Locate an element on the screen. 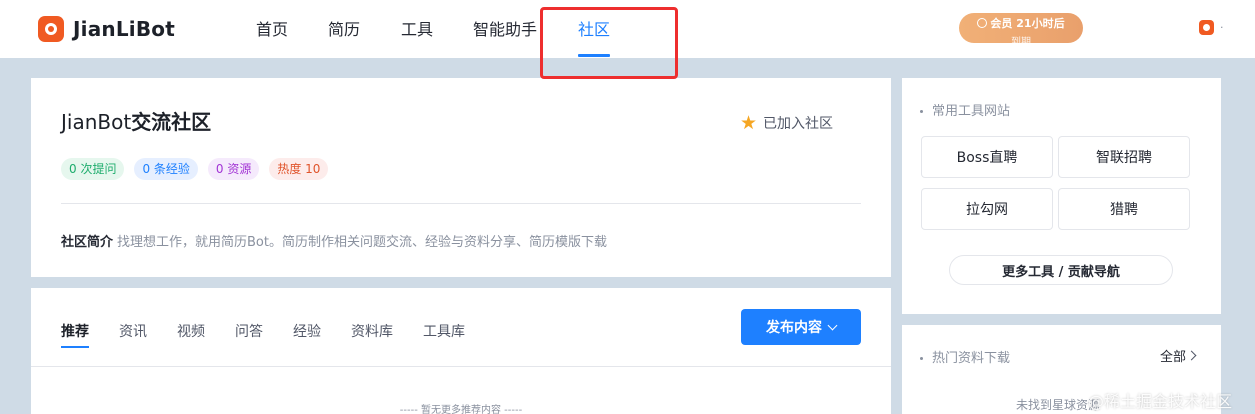  hot-title-text: 热门资料下载 is located at coordinates (971, 358).